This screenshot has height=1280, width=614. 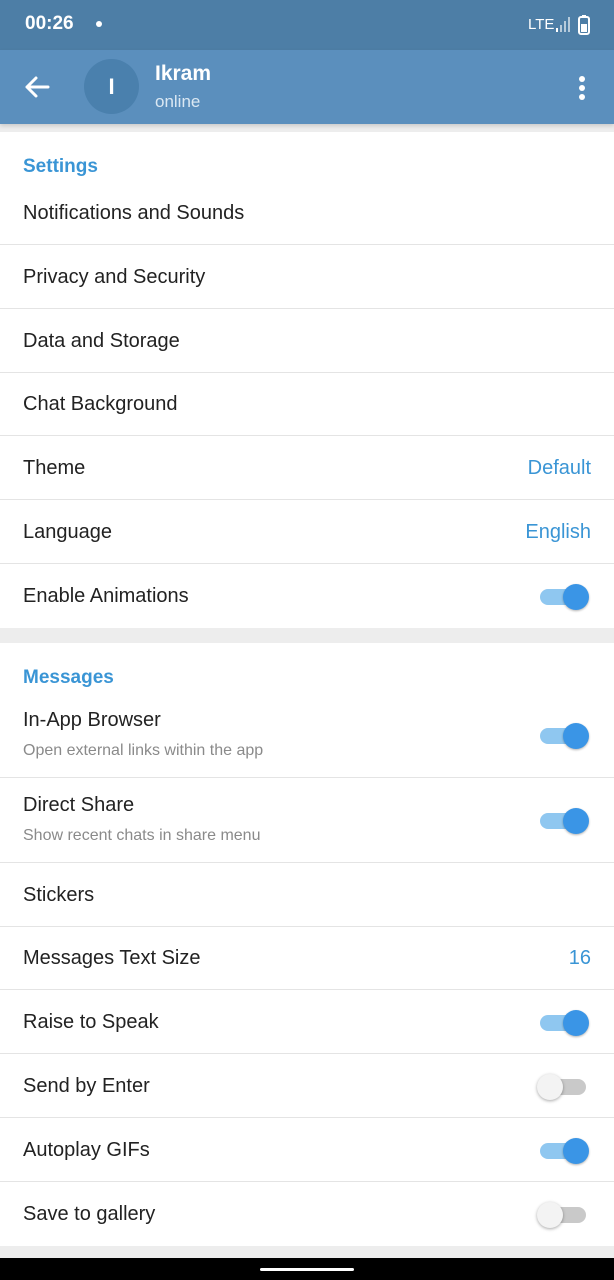 What do you see at coordinates (558, 532) in the screenshot?
I see `language-value: English` at bounding box center [558, 532].